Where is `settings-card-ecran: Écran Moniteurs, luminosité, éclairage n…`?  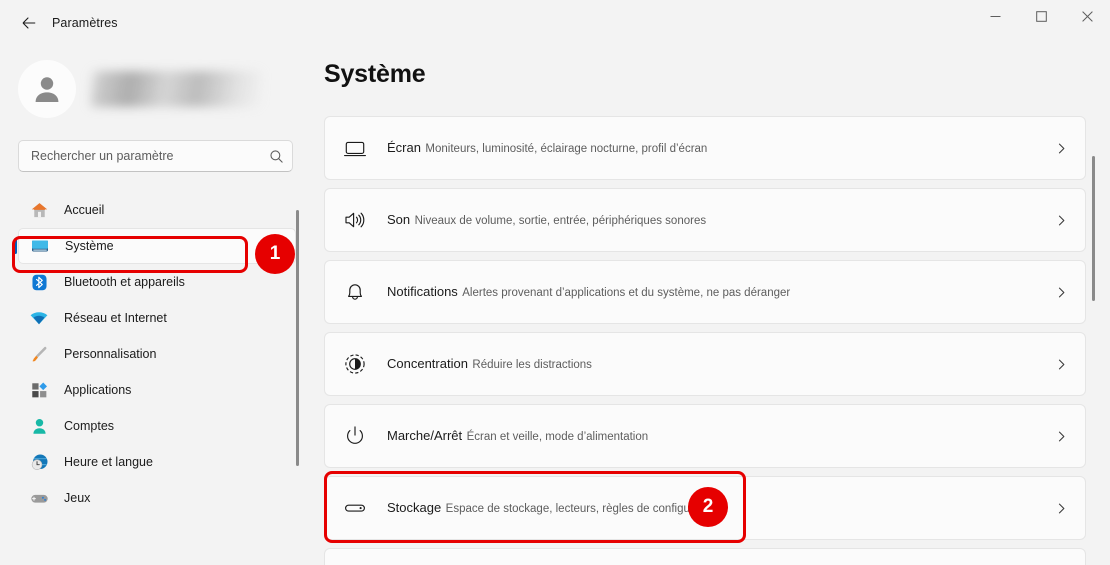 settings-card-ecran: Écran Moniteurs, luminosité, éclairage n… is located at coordinates (705, 148).